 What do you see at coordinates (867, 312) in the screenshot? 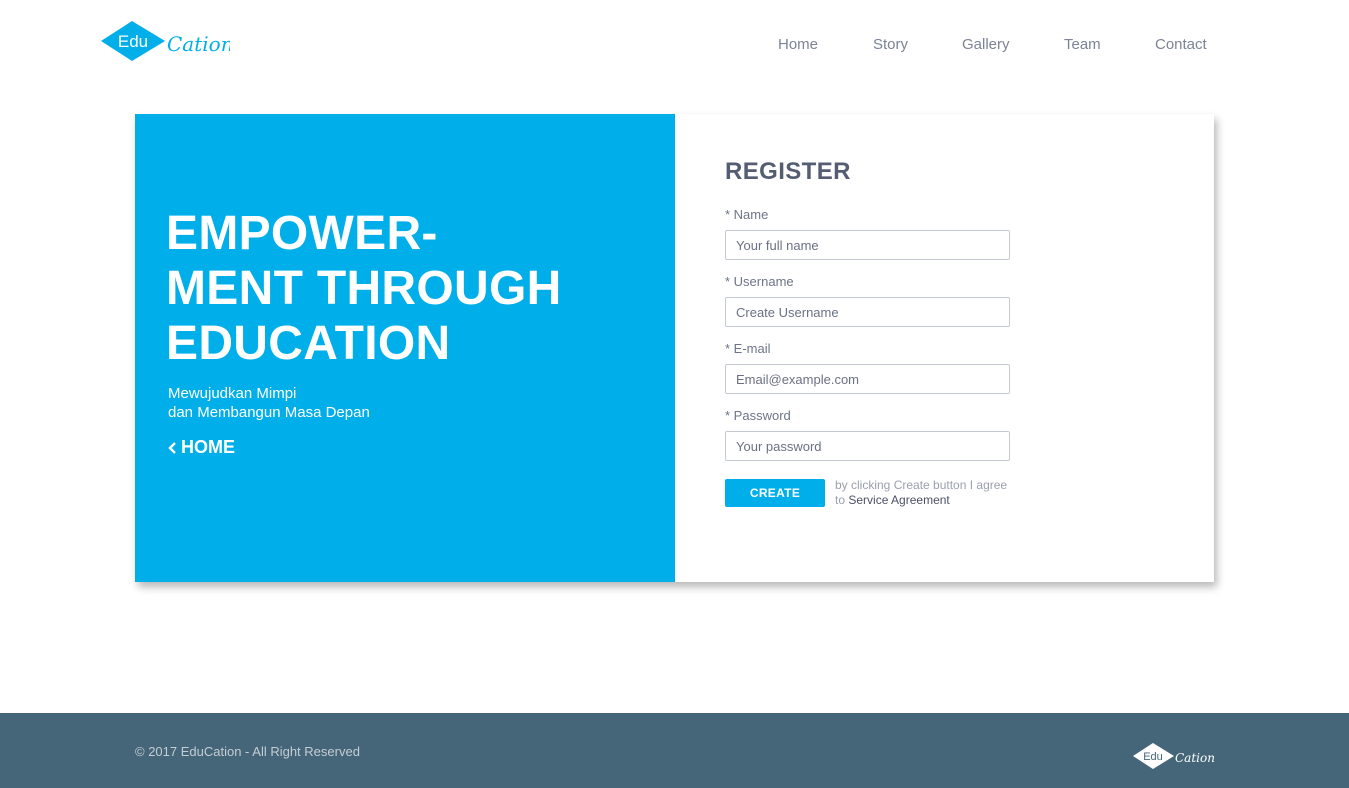
I see `username-input` at bounding box center [867, 312].